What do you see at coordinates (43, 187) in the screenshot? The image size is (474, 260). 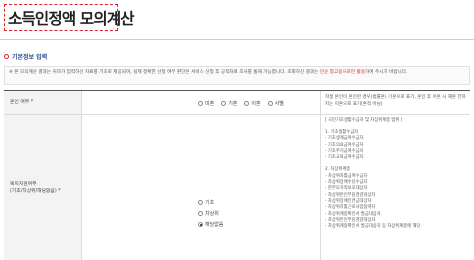 I see `welfare-status-label: 복지지원여부 (기초/차상위/해당없음) *` at bounding box center [43, 187].